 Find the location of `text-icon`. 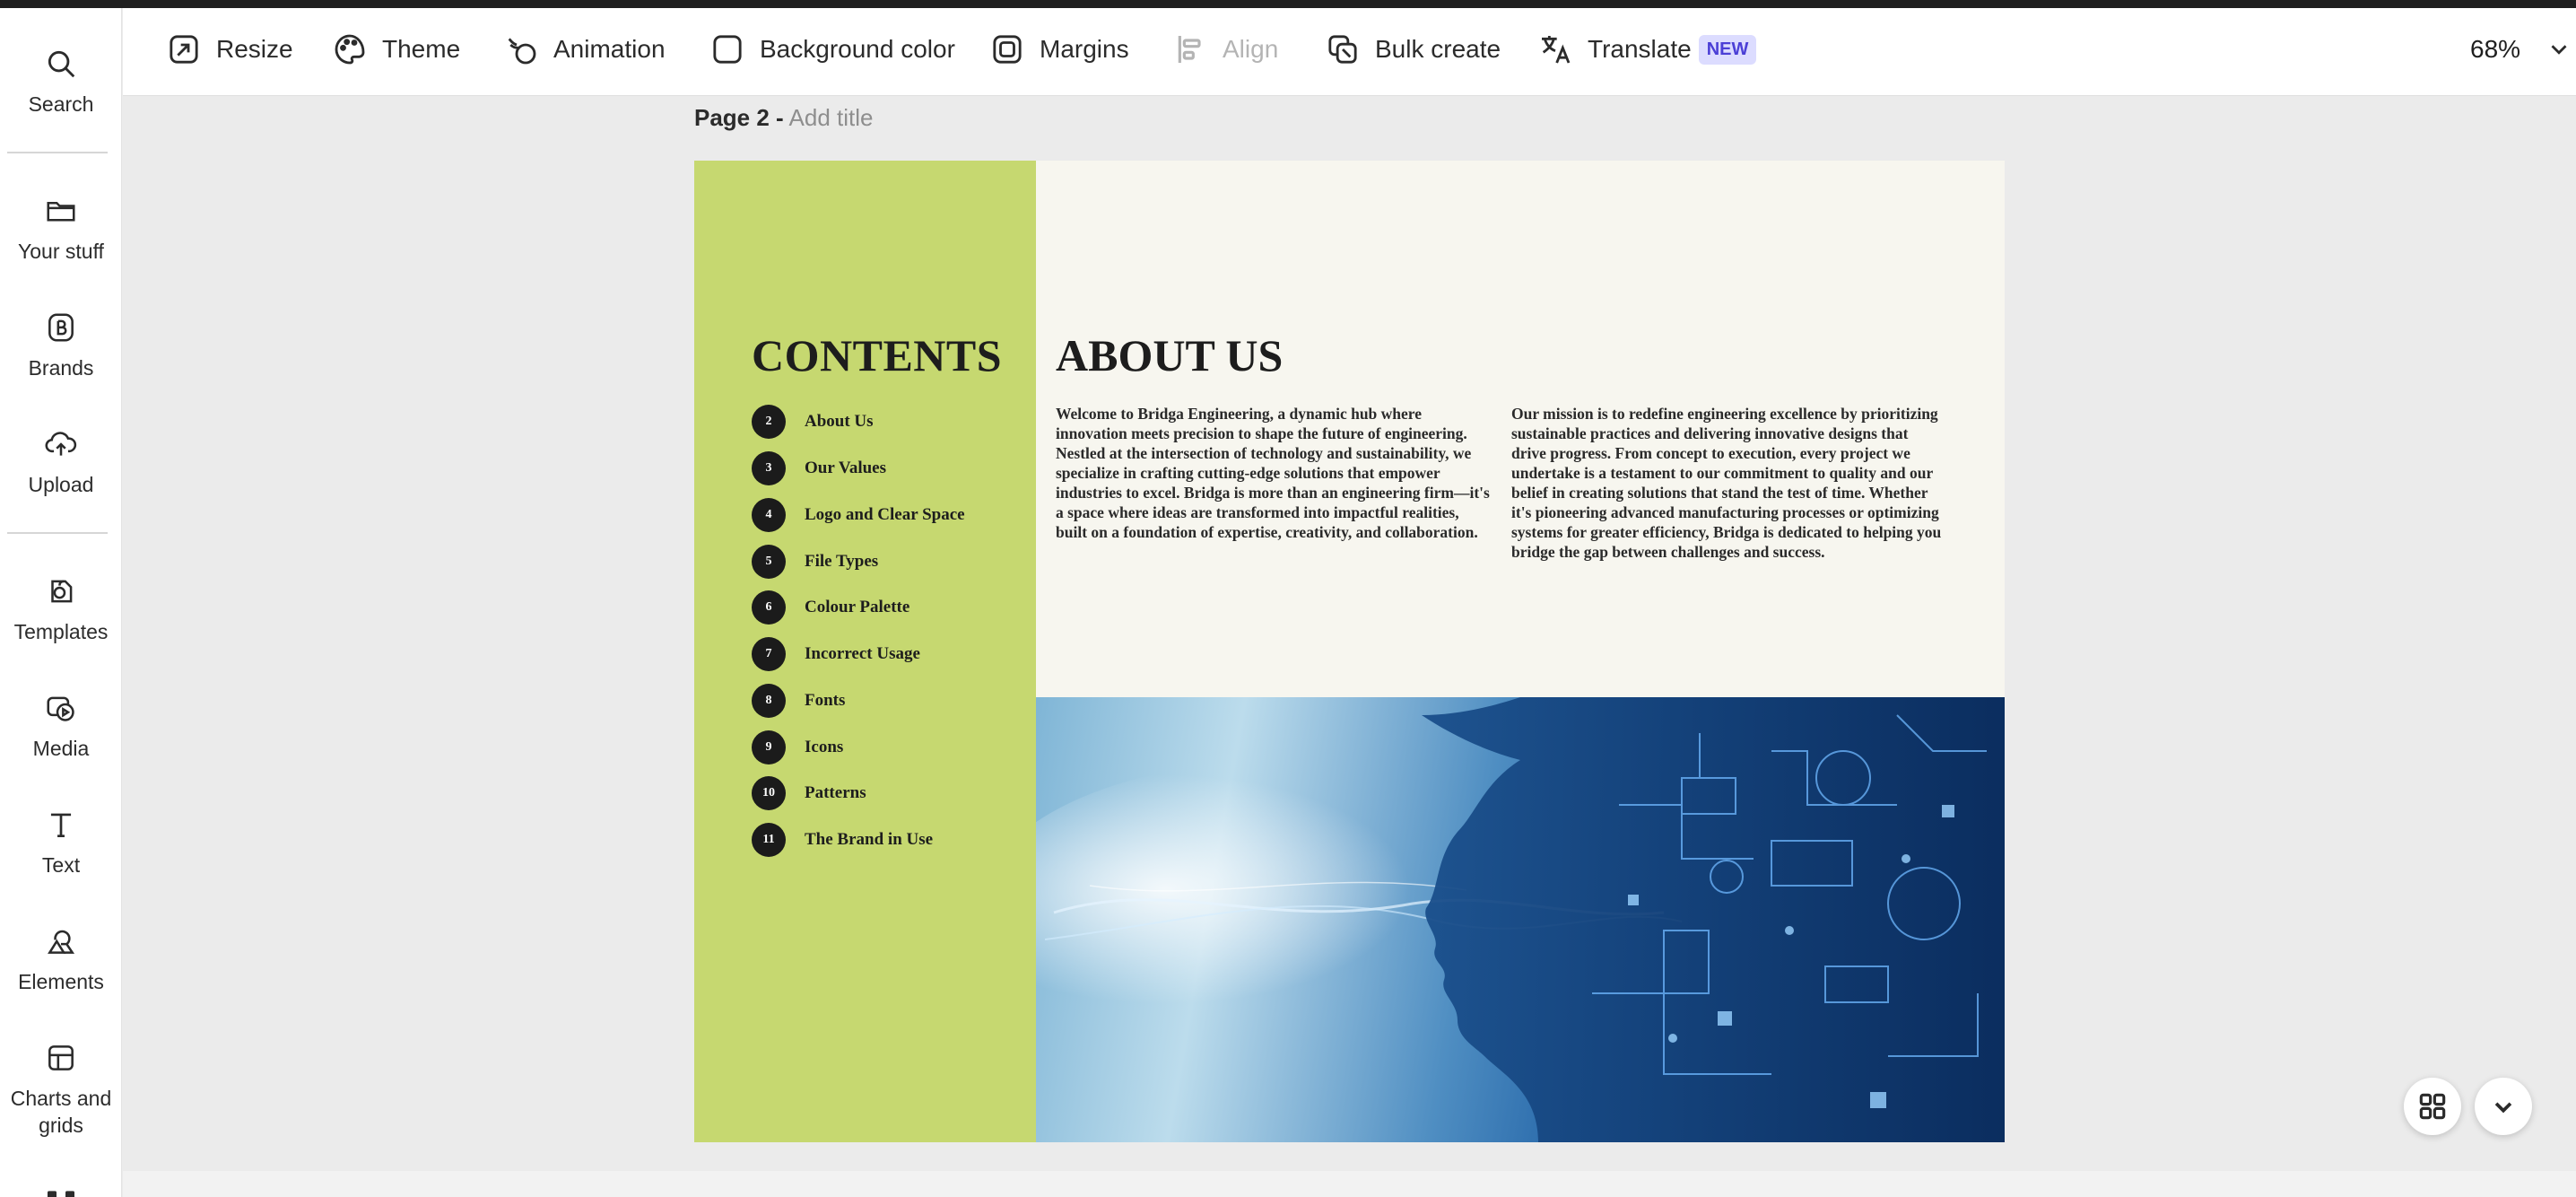

text-icon is located at coordinates (61, 825).